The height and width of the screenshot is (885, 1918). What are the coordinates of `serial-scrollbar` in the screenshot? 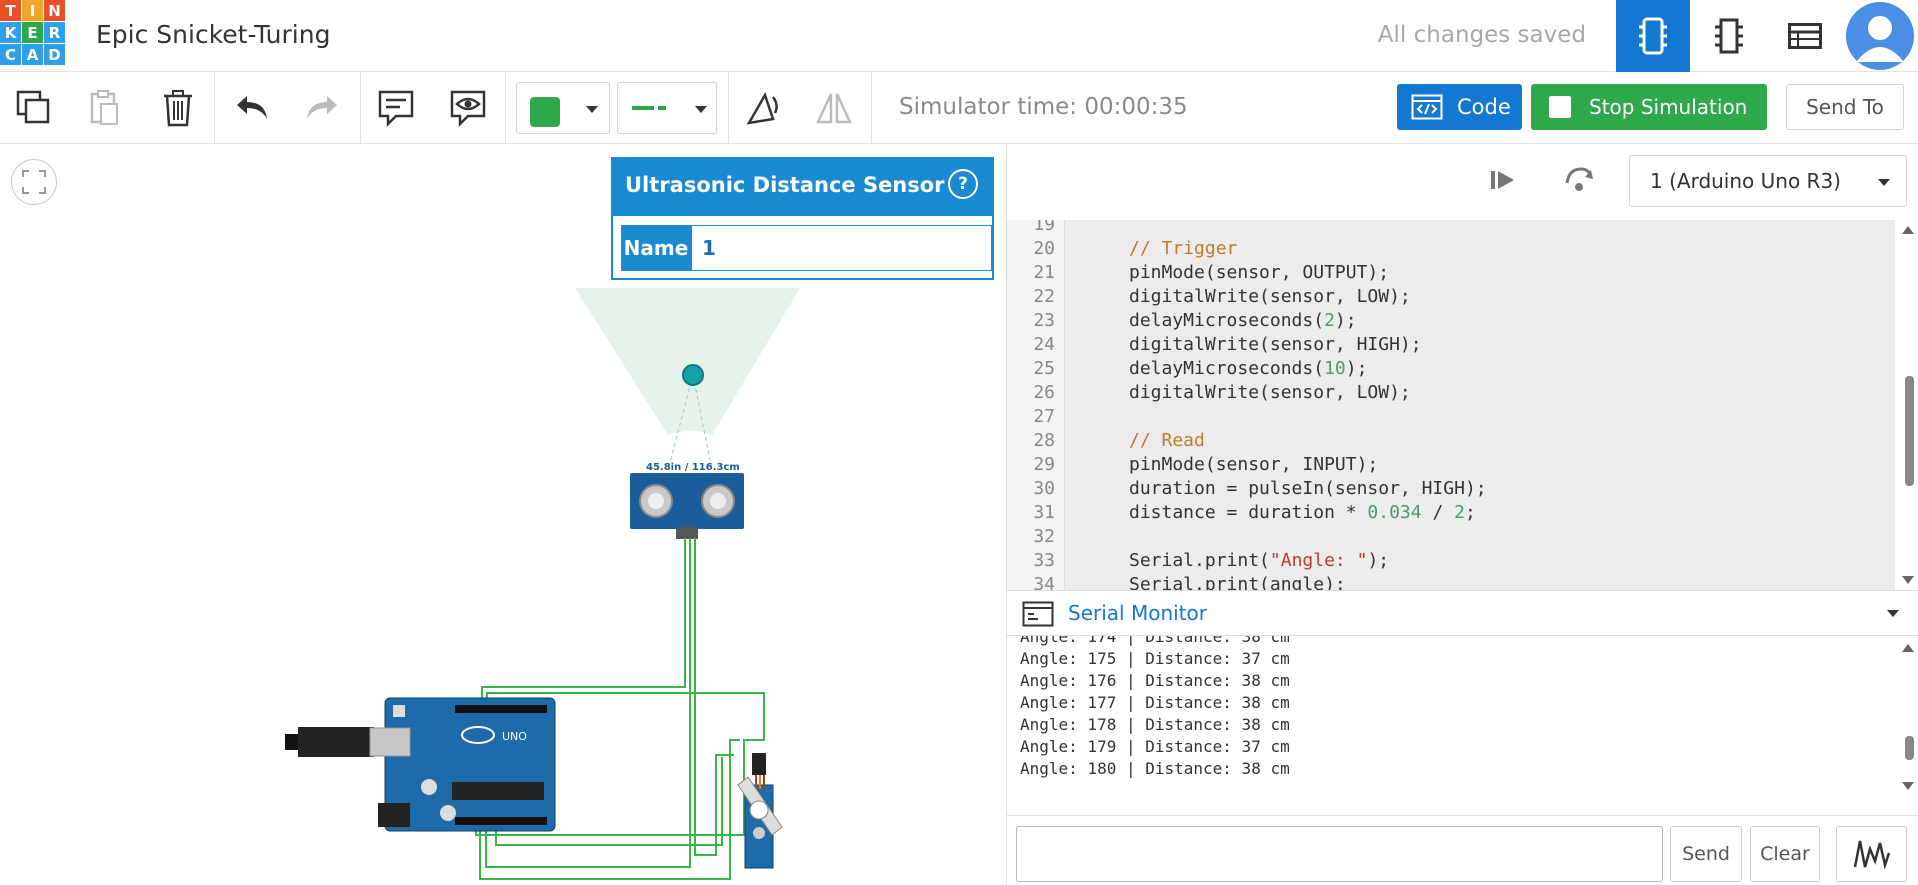 It's located at (1906, 716).